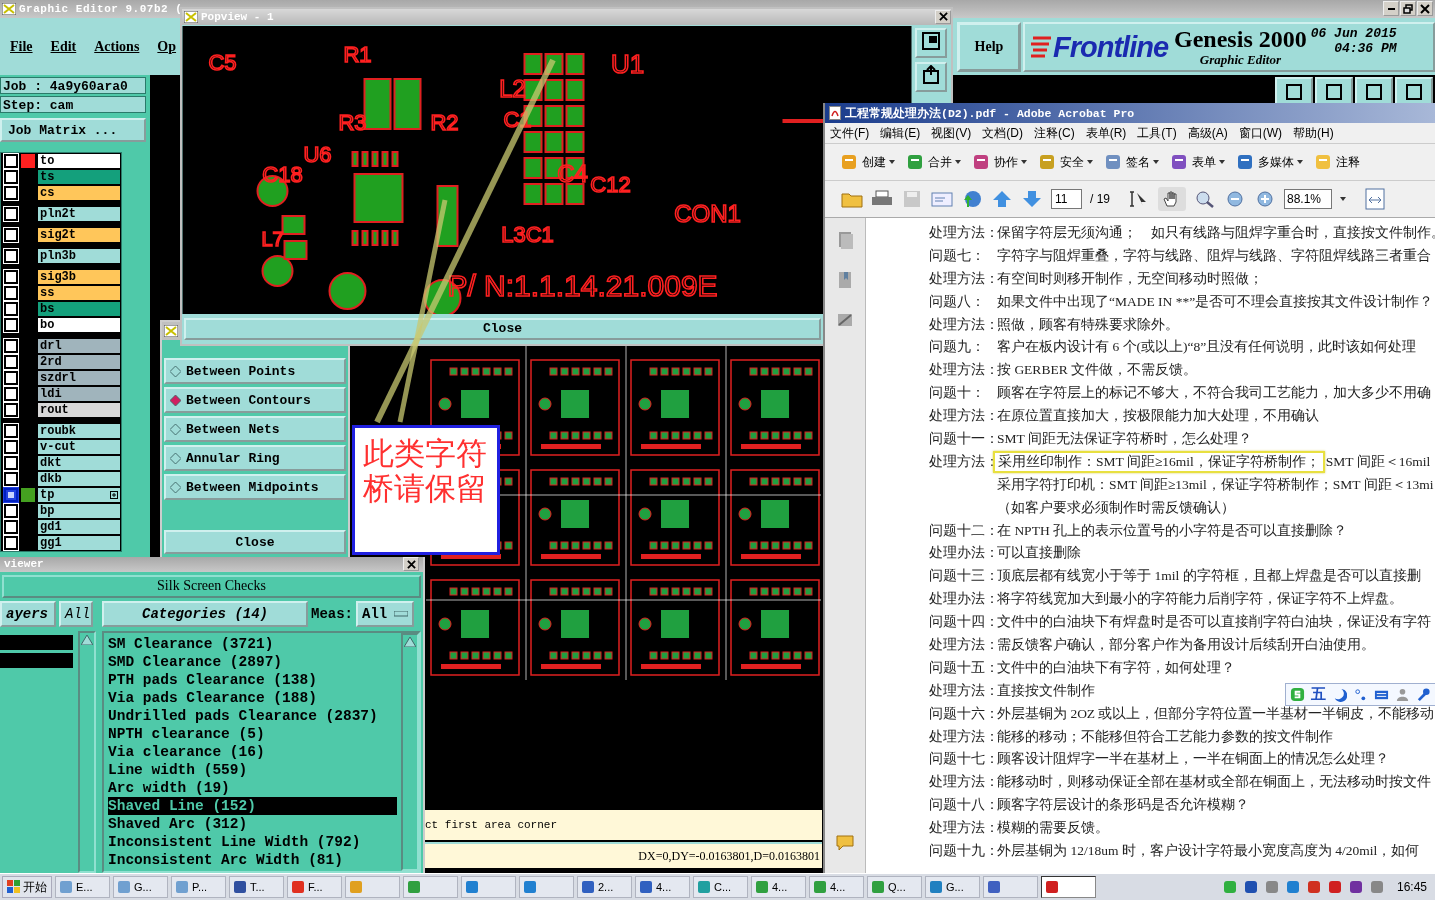  What do you see at coordinates (79, 325) in the screenshot?
I see `layer-name: bo` at bounding box center [79, 325].